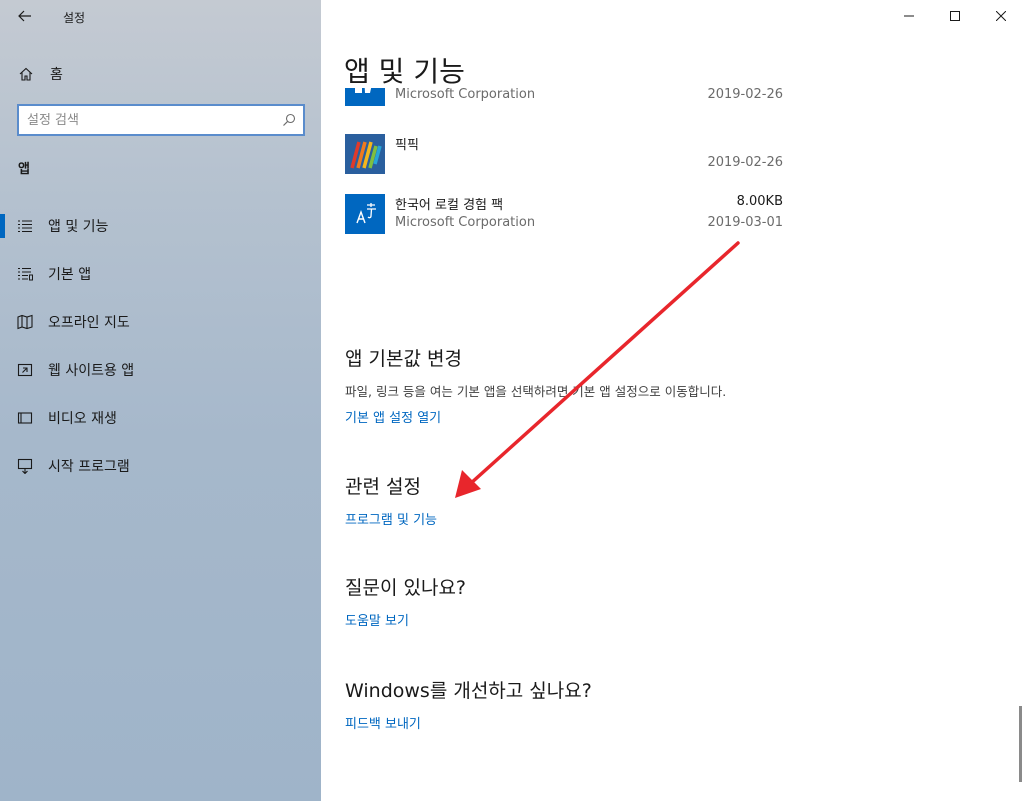 The width and height of the screenshot is (1024, 801). Describe the element at coordinates (160, 74) in the screenshot. I see `sidebar-home: 홈` at that location.